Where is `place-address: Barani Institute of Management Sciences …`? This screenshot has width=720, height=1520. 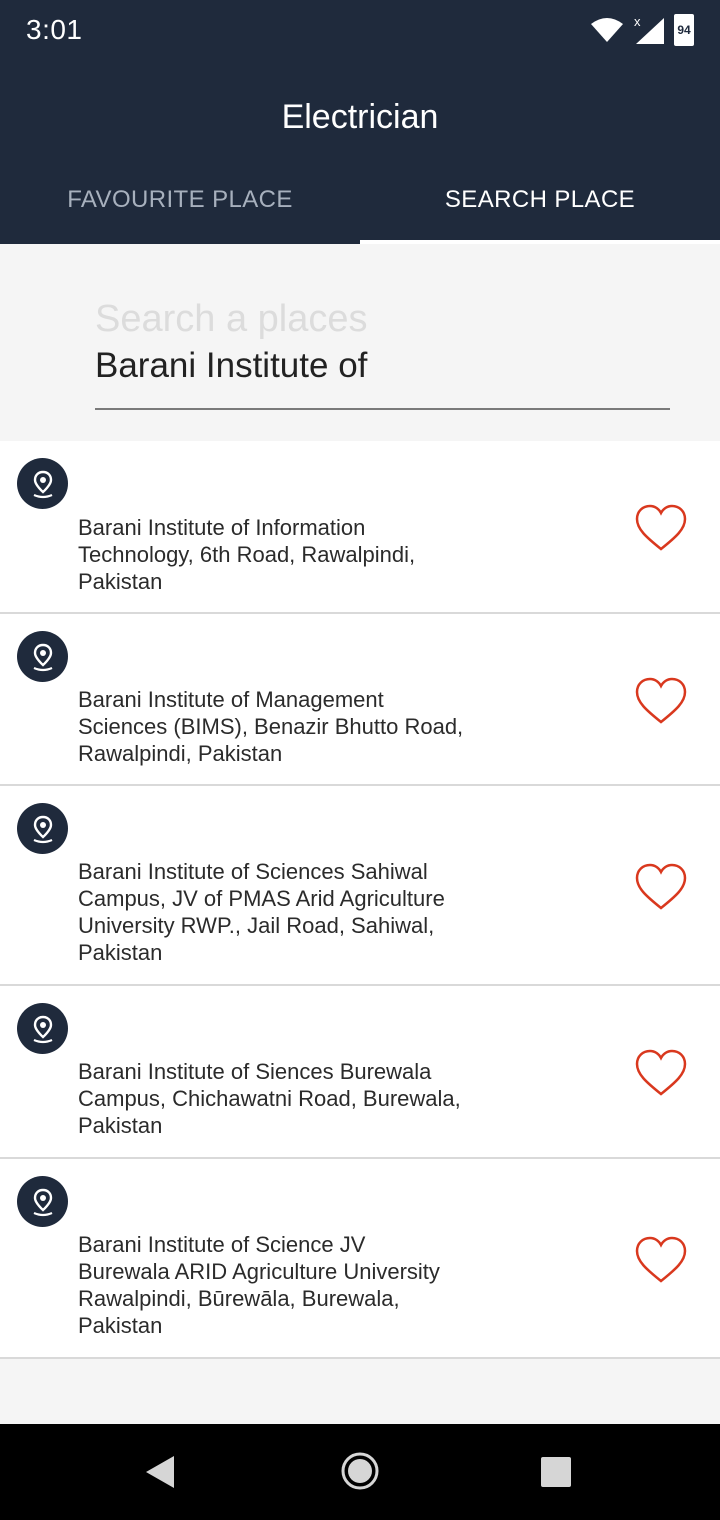 place-address: Barani Institute of Management Sciences … is located at coordinates (288, 726).